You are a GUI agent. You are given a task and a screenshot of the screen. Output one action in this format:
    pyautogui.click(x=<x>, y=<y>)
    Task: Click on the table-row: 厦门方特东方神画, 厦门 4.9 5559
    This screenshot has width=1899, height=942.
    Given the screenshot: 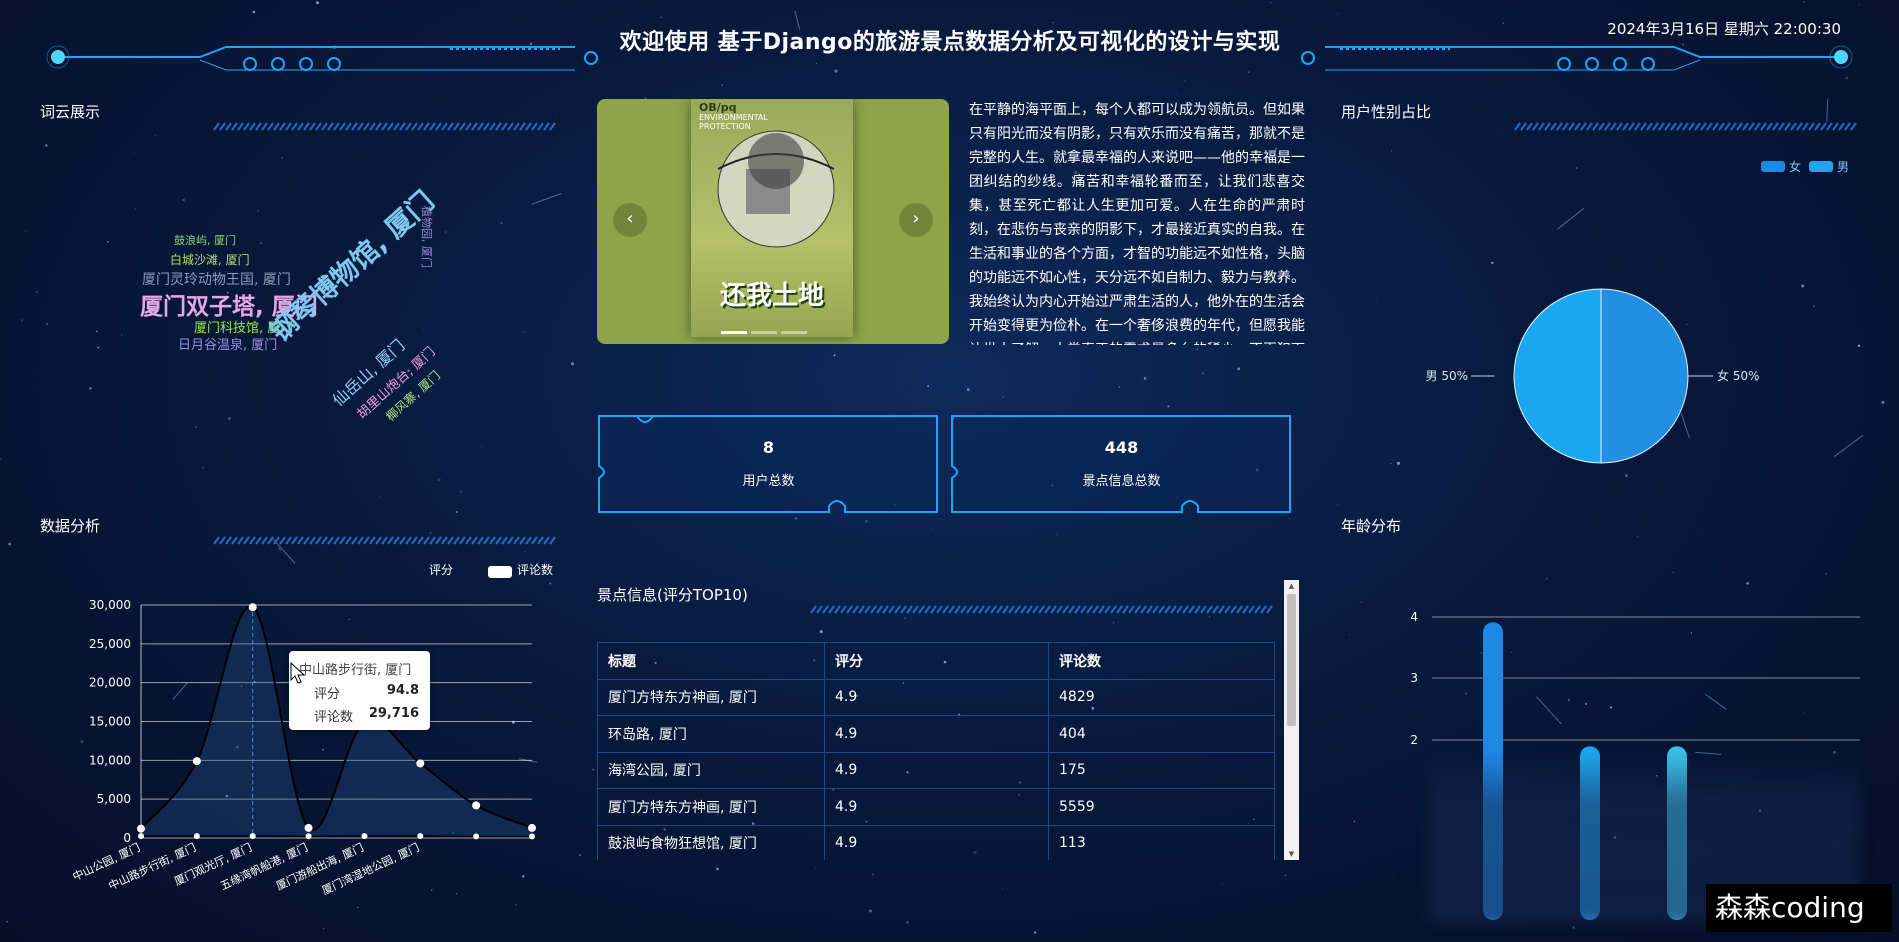 What is the action you would take?
    pyautogui.click(x=936, y=807)
    